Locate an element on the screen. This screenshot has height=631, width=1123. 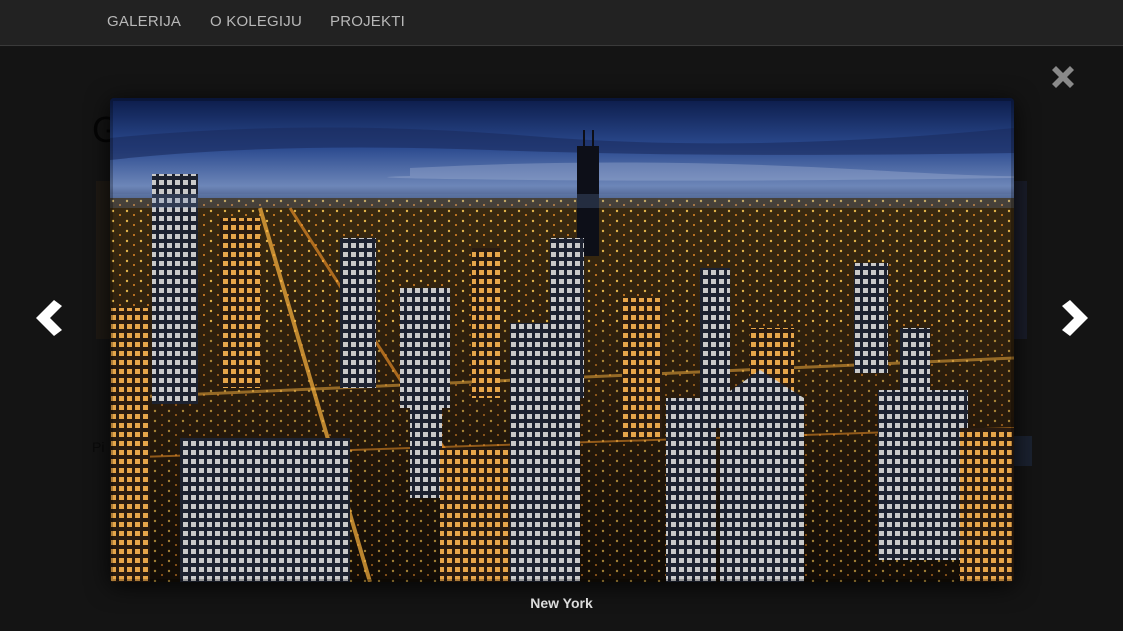
nav-item-galerija: GALERIJA is located at coordinates (144, 21).